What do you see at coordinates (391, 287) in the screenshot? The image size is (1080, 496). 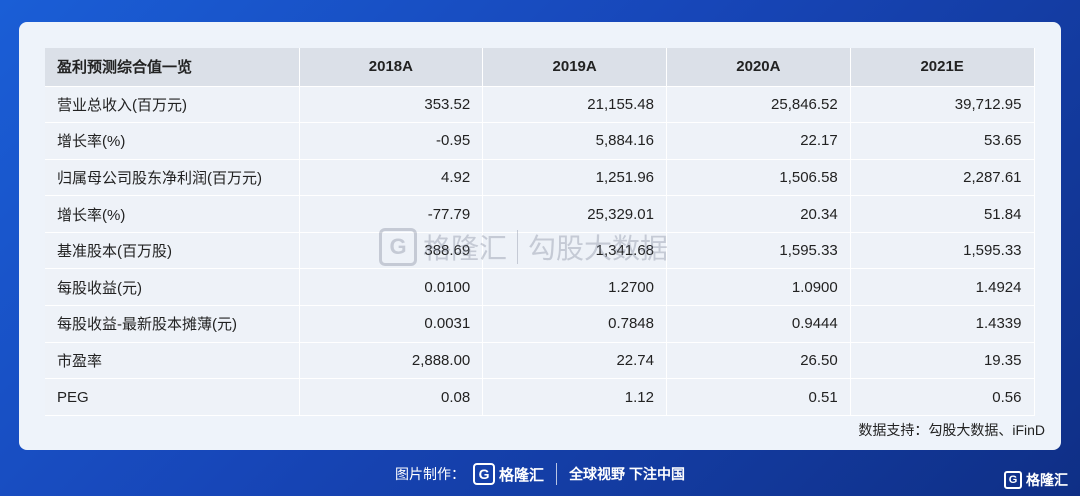 I see `table-cell: 0.0100` at bounding box center [391, 287].